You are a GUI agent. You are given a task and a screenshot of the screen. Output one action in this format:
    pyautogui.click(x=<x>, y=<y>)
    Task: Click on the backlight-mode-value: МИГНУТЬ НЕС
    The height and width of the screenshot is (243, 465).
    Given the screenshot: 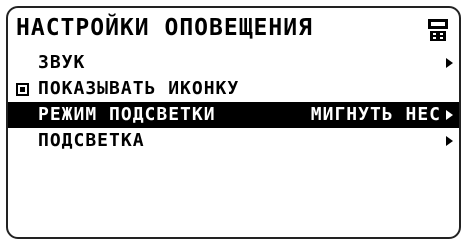 What is the action you would take?
    pyautogui.click(x=375, y=114)
    